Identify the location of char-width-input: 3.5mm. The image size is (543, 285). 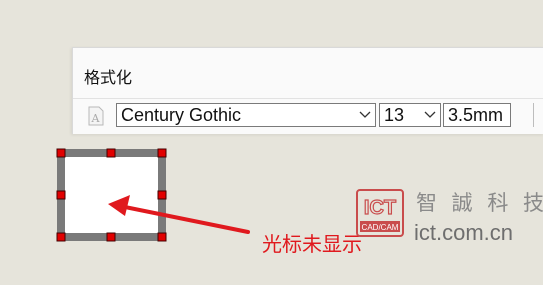
(477, 115).